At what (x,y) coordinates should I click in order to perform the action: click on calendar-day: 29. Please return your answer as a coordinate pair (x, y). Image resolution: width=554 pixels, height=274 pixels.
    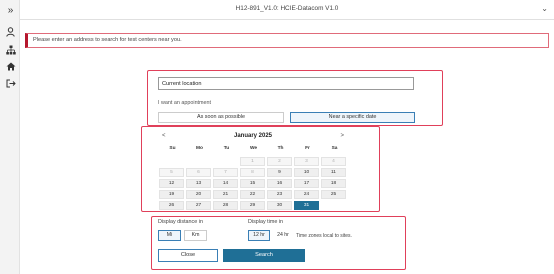
    Looking at the image, I should click on (252, 205).